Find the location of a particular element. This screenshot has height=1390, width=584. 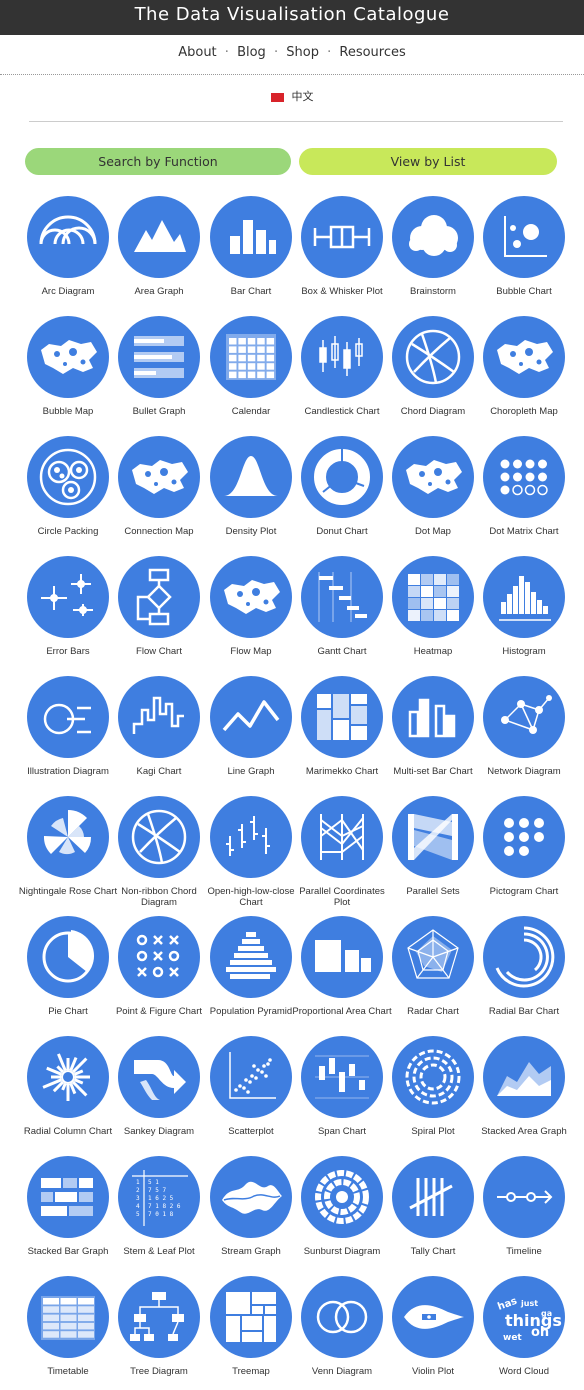

chart-tile-stacked-bar-graph: Stacked Bar Graph is located at coordinates (68, 1211).